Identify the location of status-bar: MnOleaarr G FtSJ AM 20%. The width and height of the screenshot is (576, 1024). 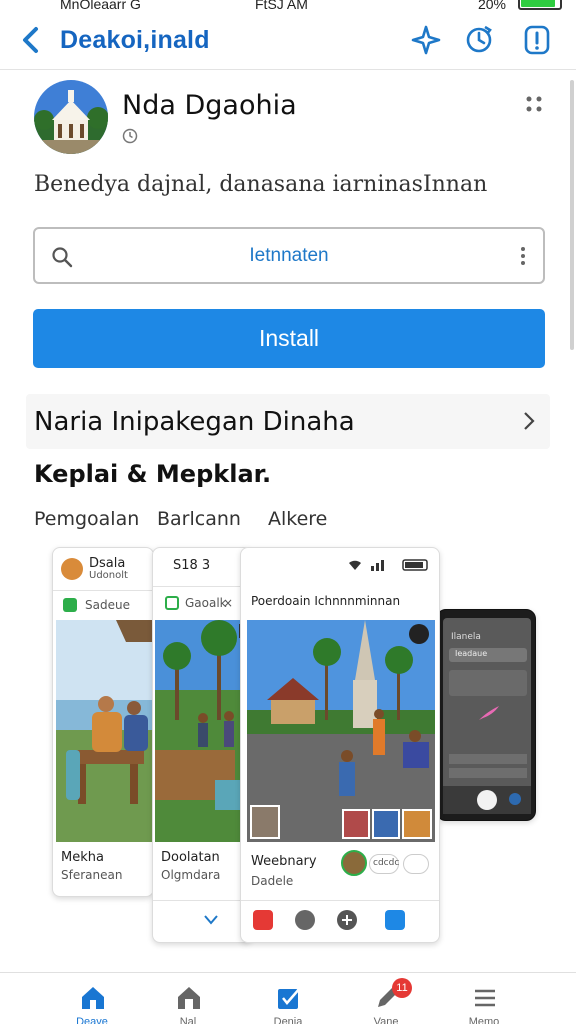
(288, 7).